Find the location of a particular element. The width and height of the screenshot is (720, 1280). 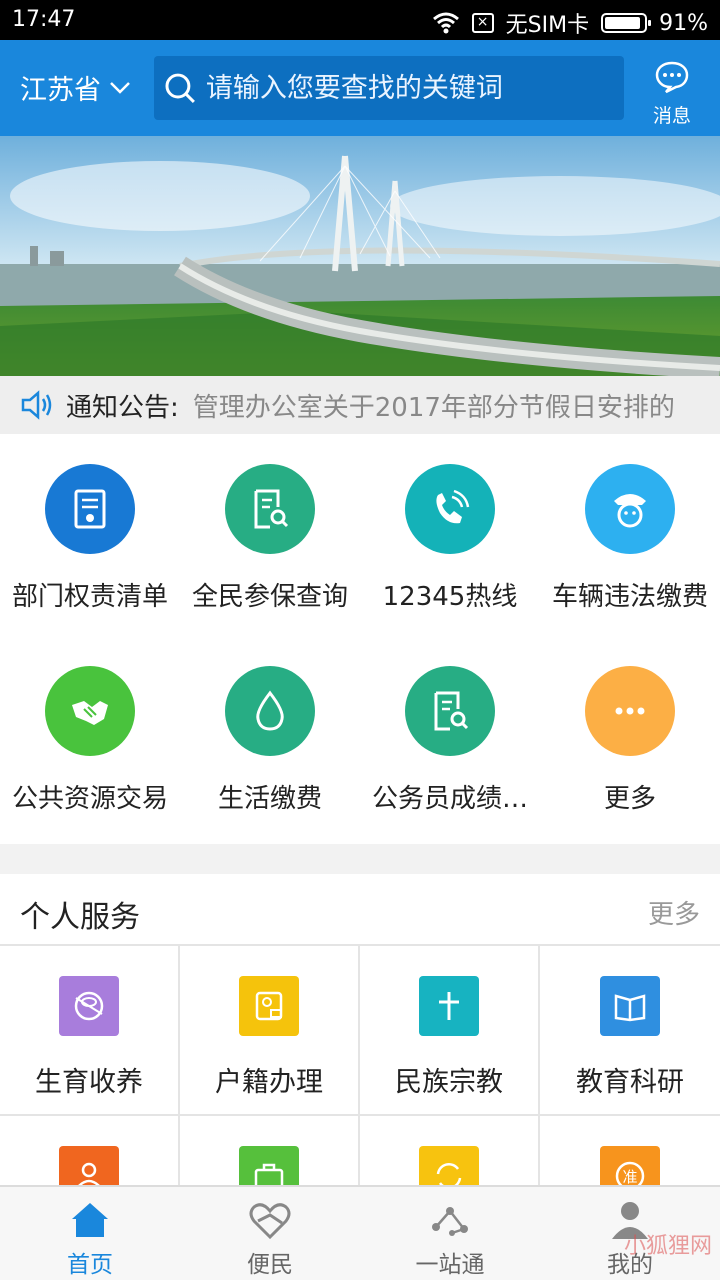

personal-service-item: 准 is located at coordinates (630, 1150).